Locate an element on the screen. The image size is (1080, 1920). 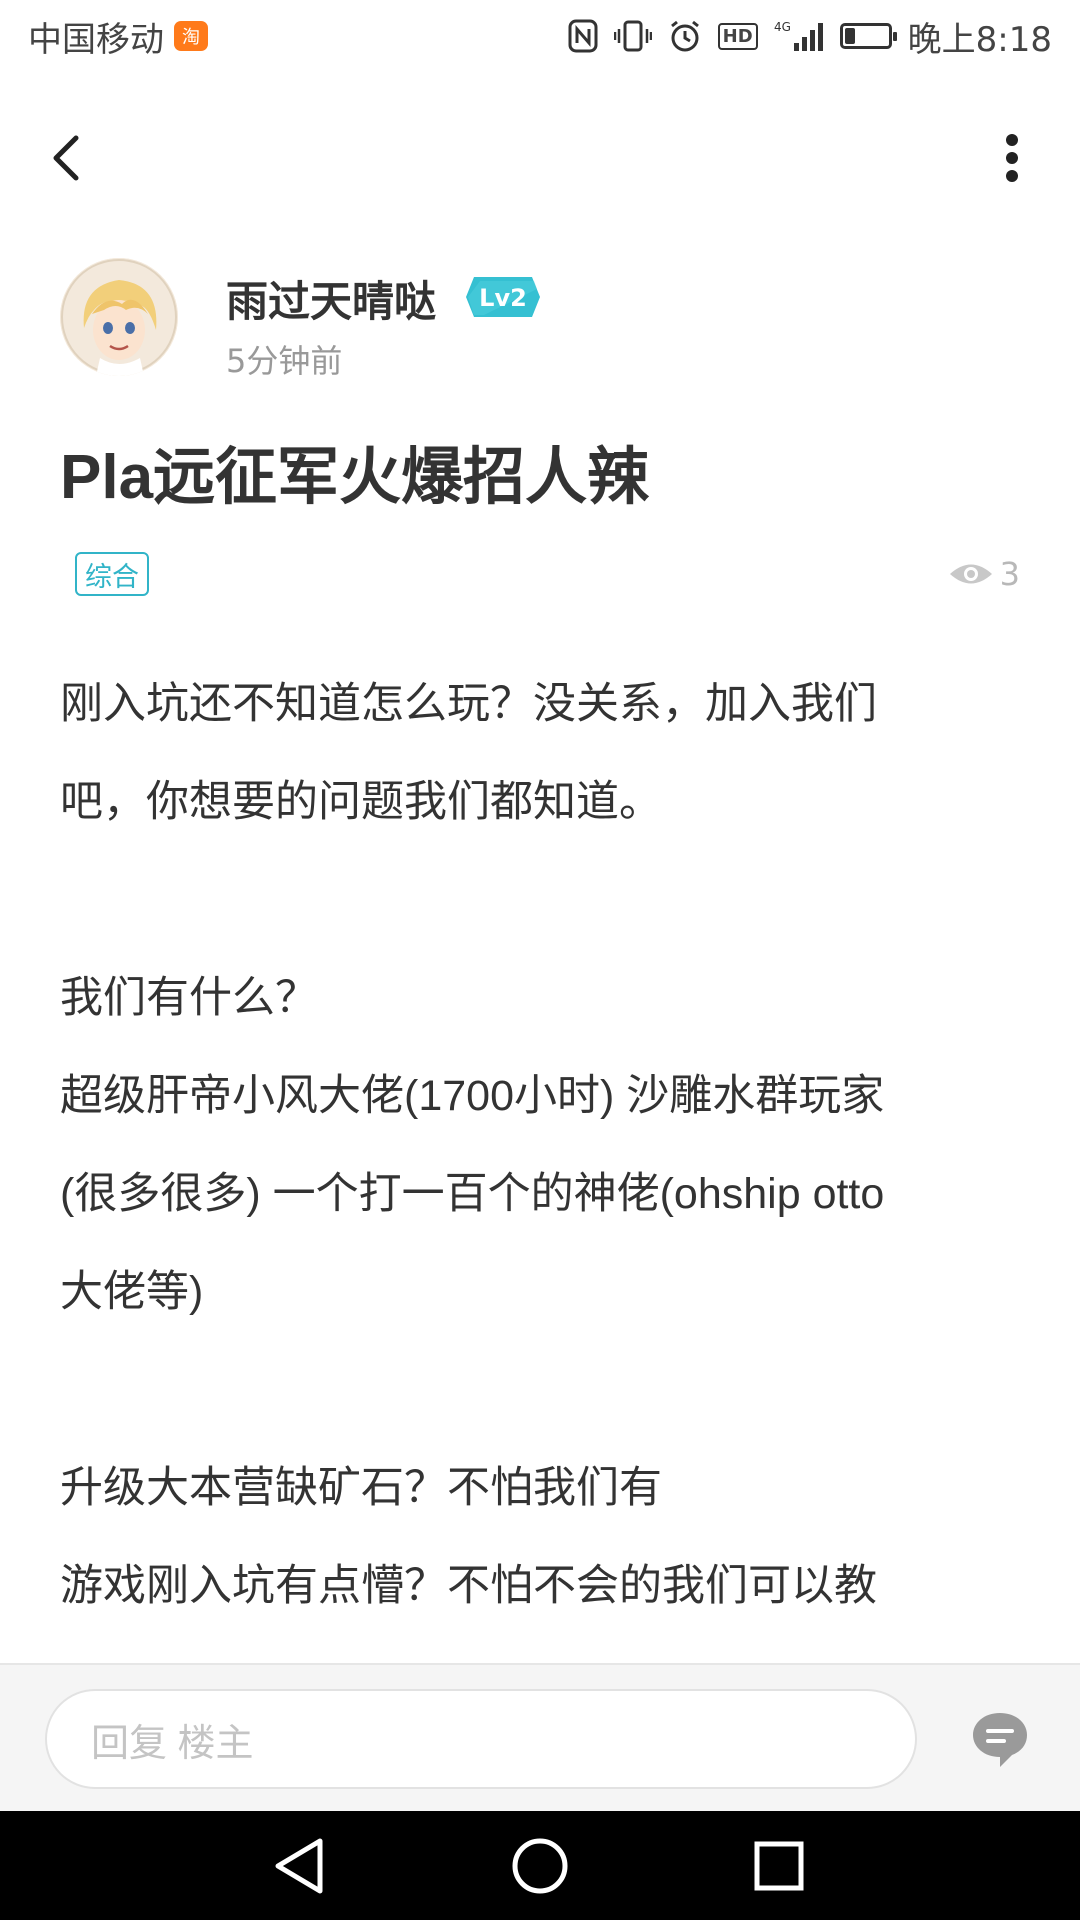
circle-home-icon is located at coordinates (540, 1866).